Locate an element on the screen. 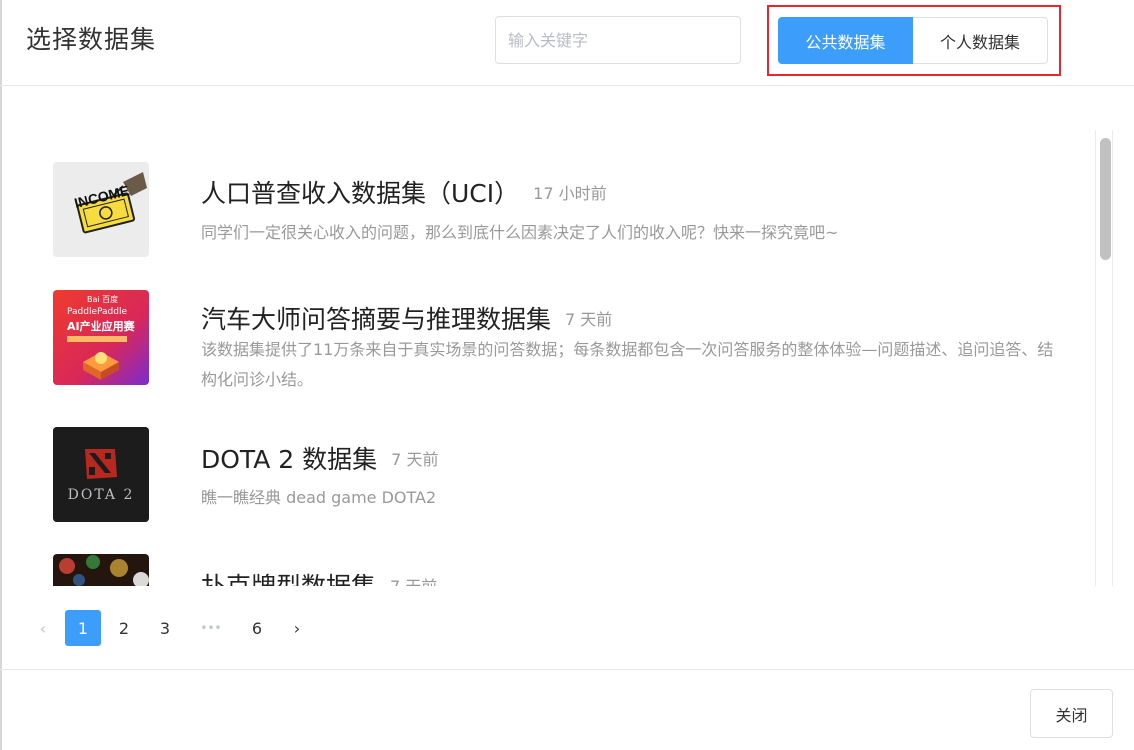  tab-public-datasets: 公共数据集 is located at coordinates (845, 40).